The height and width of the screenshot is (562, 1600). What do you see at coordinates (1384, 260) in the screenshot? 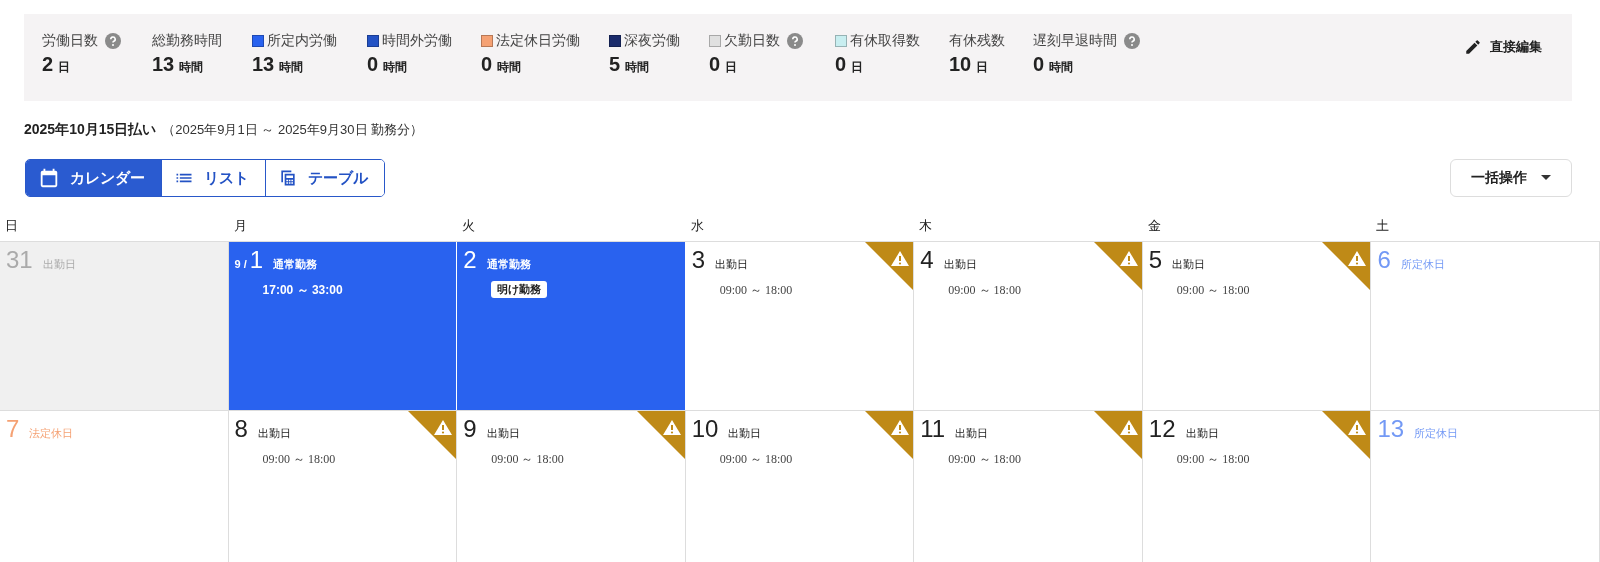
I see `day-number: 6` at bounding box center [1384, 260].